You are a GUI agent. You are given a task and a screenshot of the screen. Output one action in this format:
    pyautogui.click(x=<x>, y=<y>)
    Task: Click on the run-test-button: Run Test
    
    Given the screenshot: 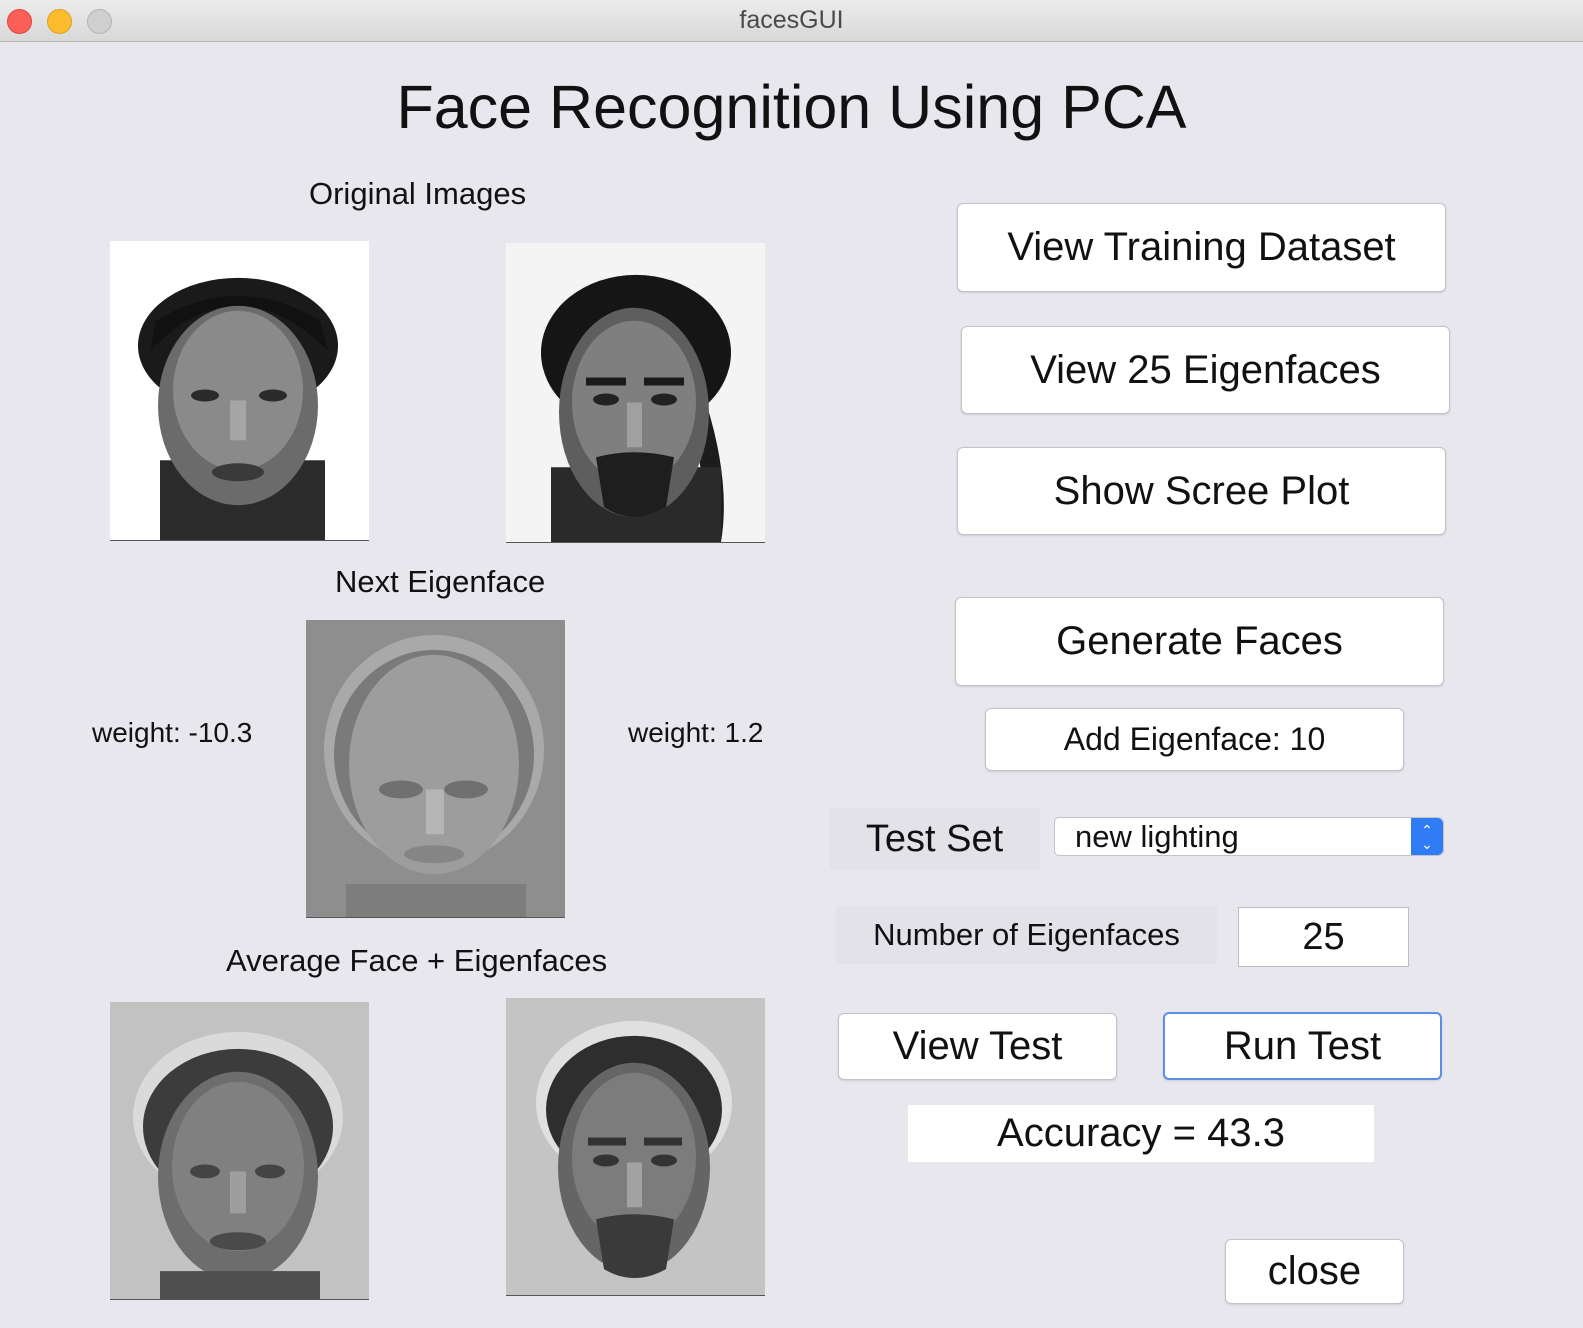 What is the action you would take?
    pyautogui.click(x=1302, y=1046)
    